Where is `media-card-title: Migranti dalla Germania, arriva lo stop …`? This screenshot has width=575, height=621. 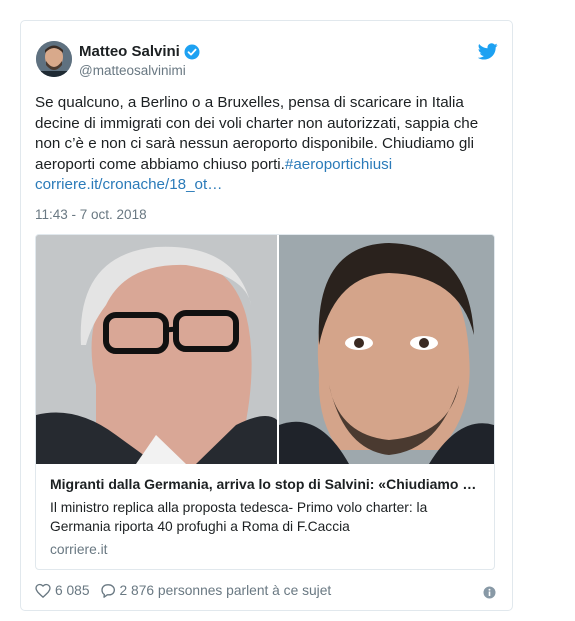 media-card-title: Migranti dalla Germania, arriva lo stop … is located at coordinates (265, 484).